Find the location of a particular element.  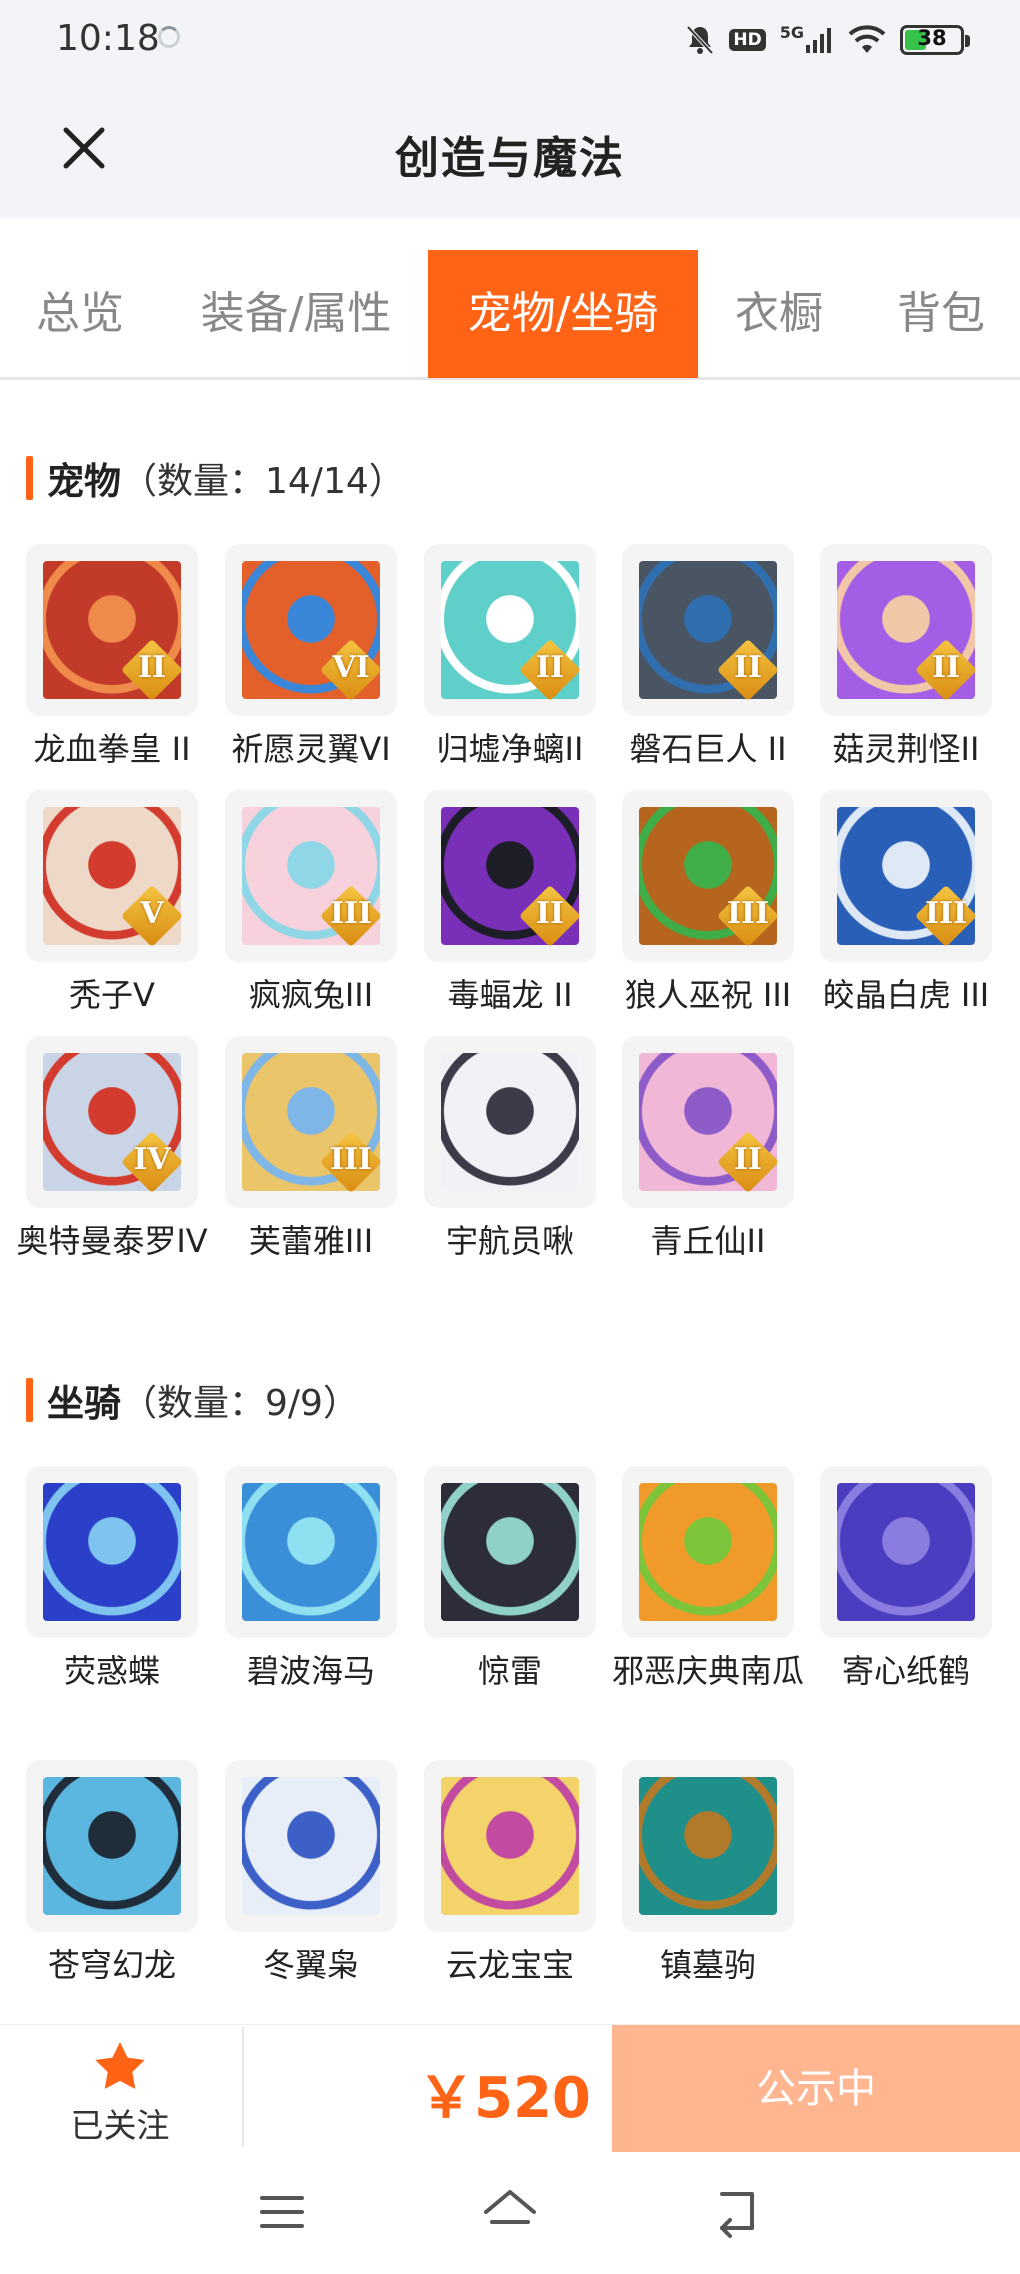

home-icon is located at coordinates (510, 2212).